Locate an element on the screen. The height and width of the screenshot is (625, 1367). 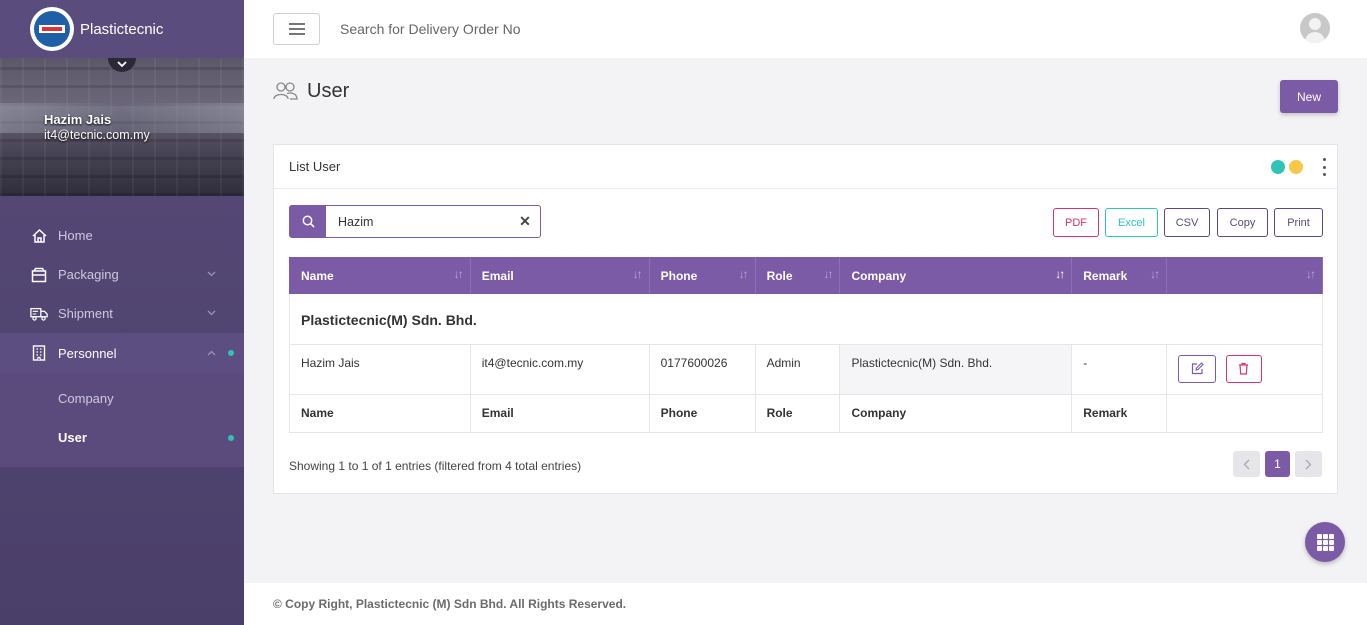
grid-icon is located at coordinates (1325, 542).